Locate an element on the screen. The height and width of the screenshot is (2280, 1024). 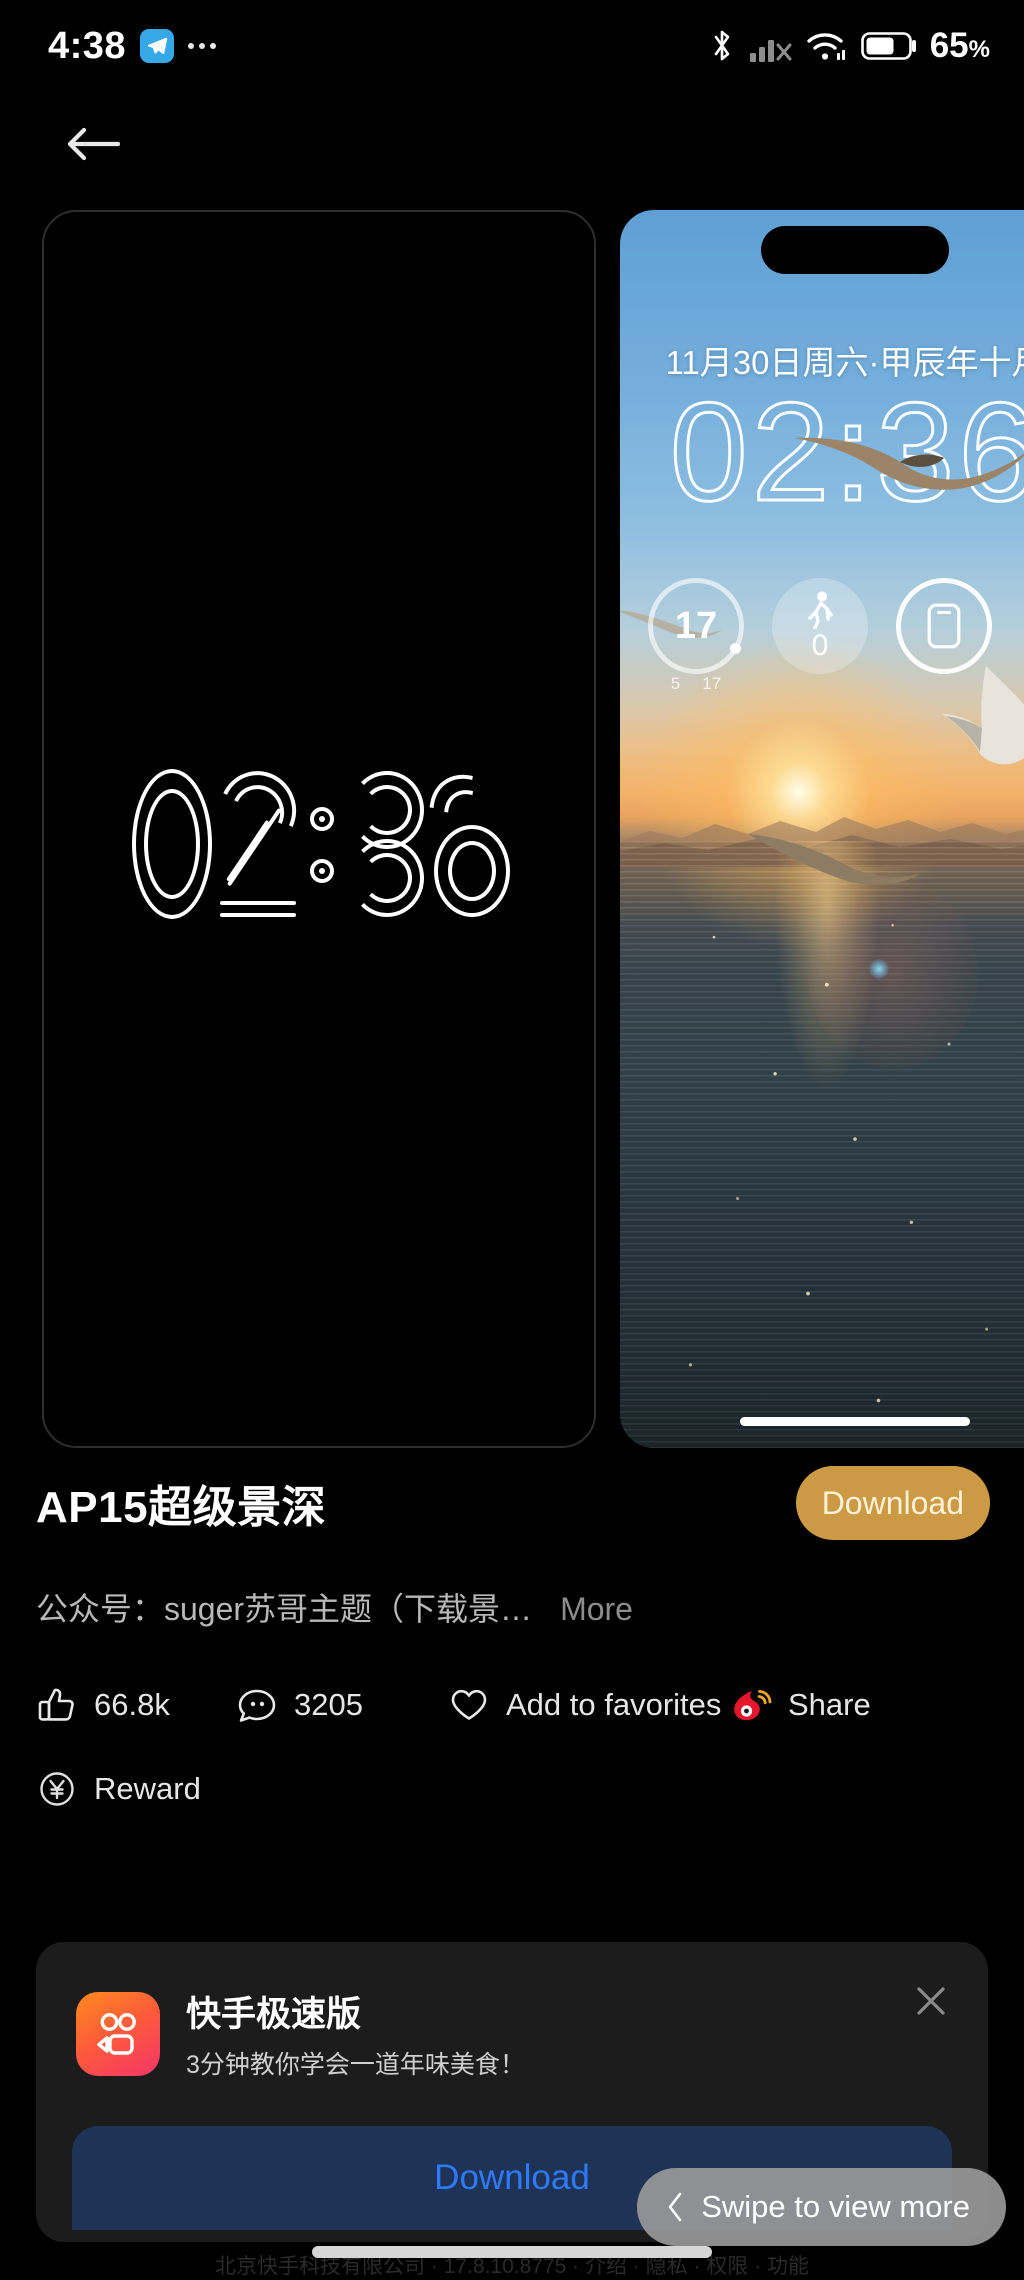
ad-header: 快手极速版 3分钟教你学会一道年味美食！ is located at coordinates (512, 2011).